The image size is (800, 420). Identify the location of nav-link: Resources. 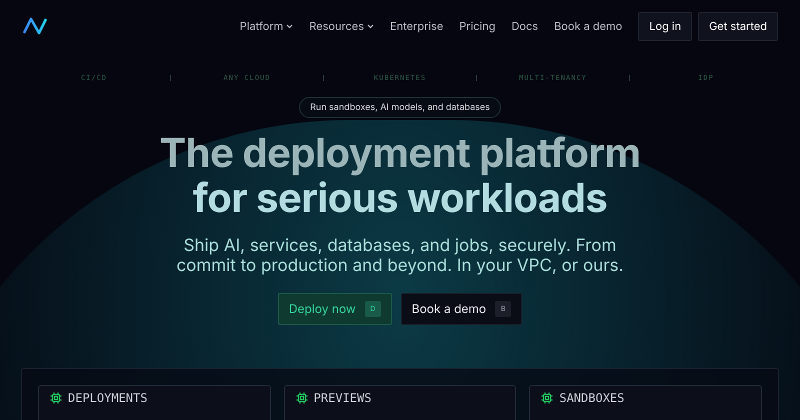
(341, 26).